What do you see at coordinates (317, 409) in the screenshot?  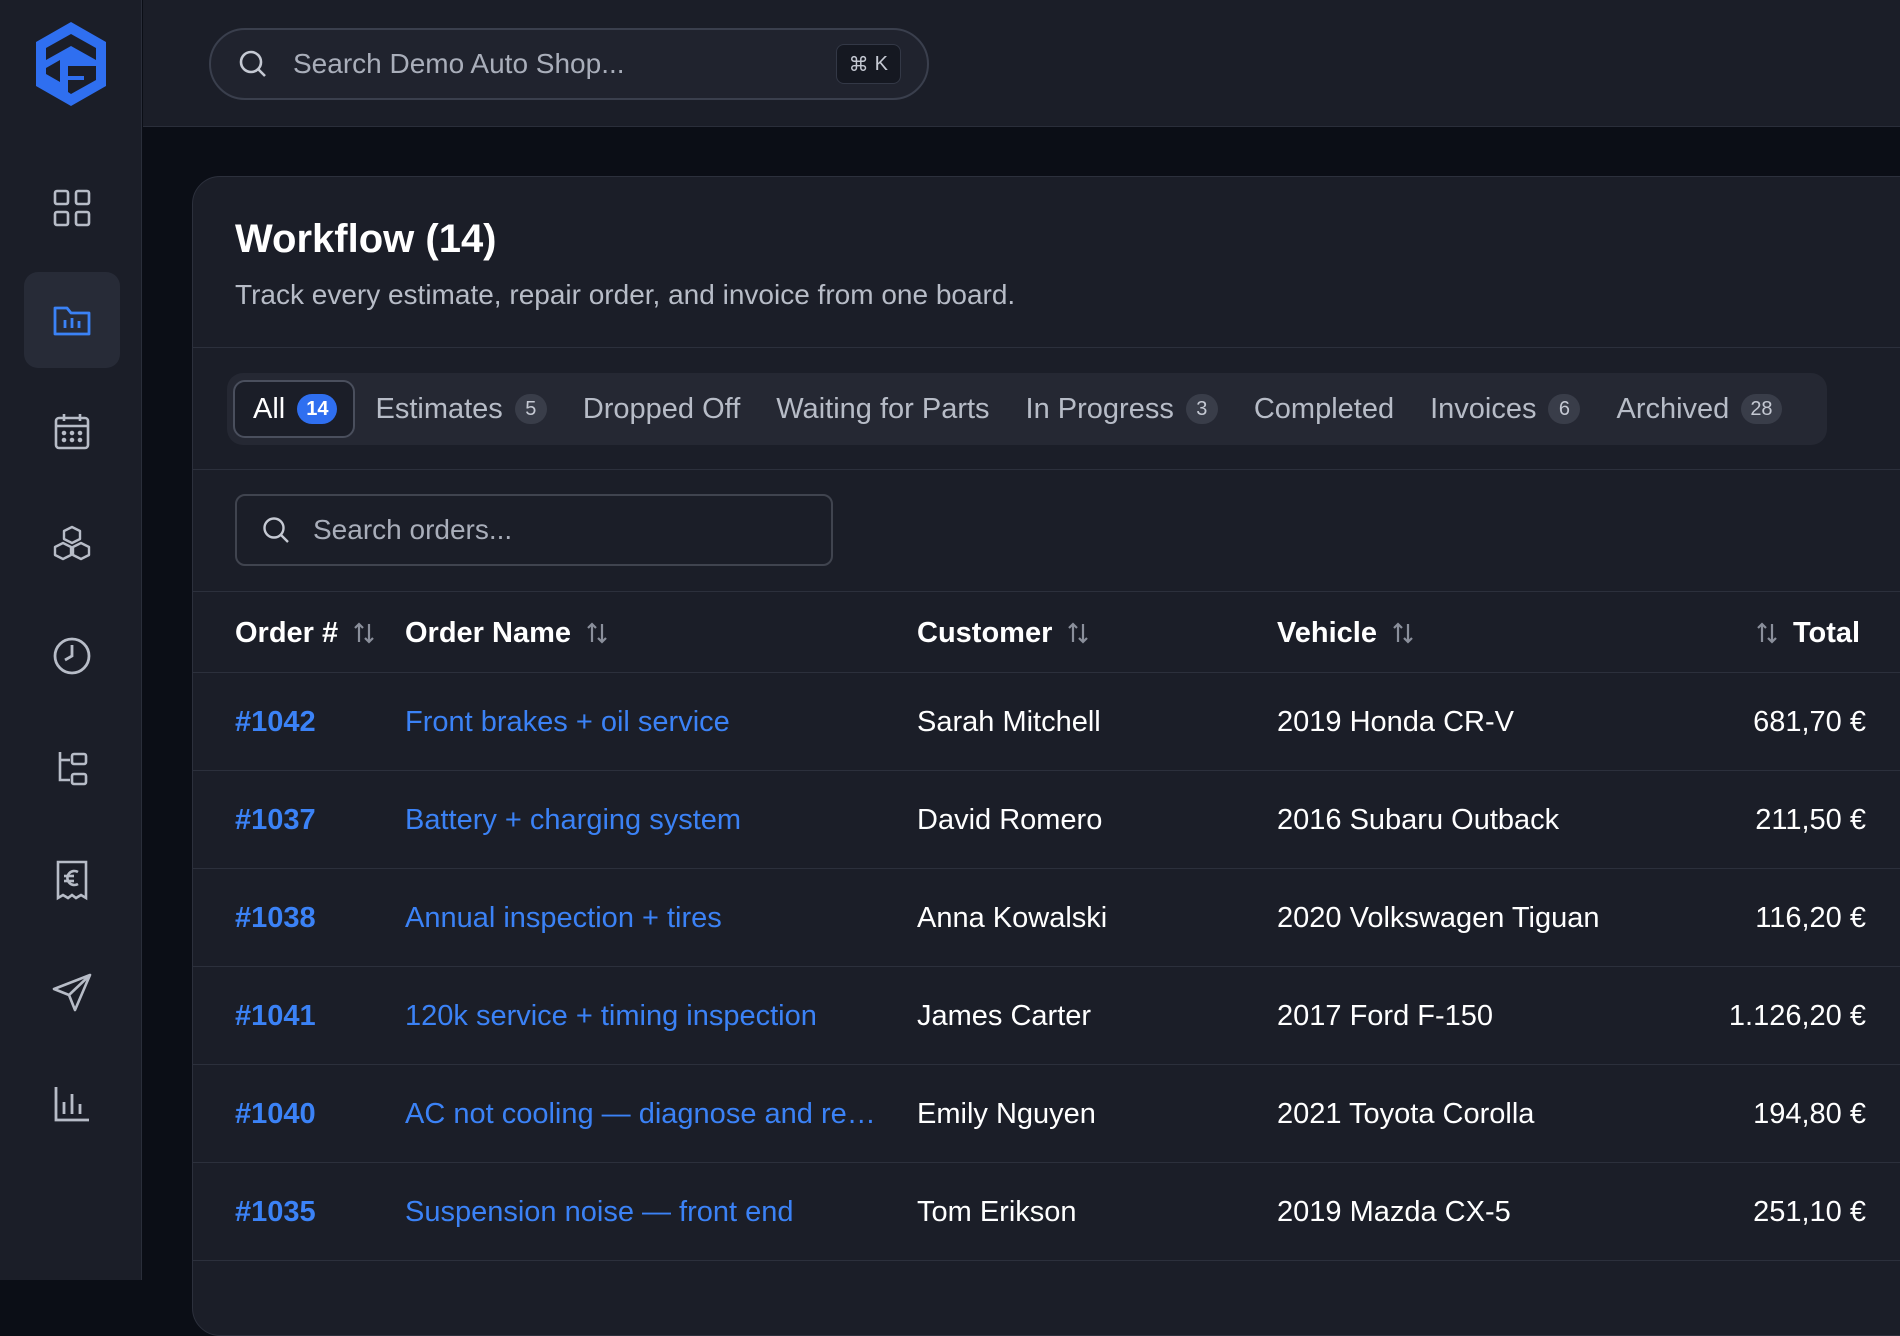 I see `tab-count-badge: 14` at bounding box center [317, 409].